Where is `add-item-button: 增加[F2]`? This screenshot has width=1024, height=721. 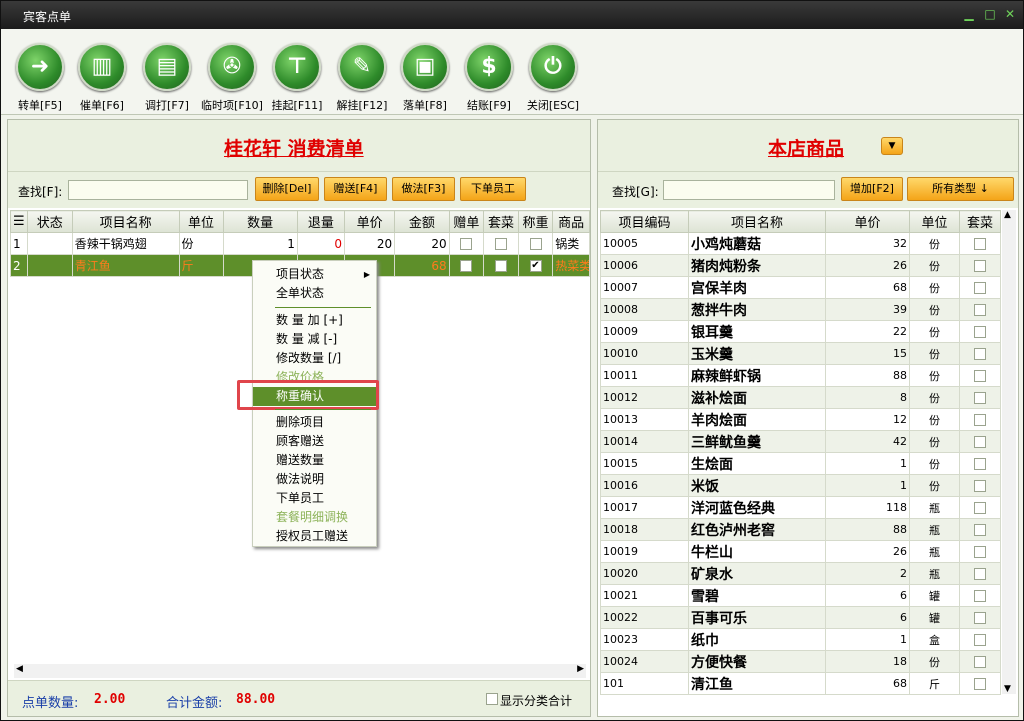 add-item-button: 增加[F2] is located at coordinates (872, 189).